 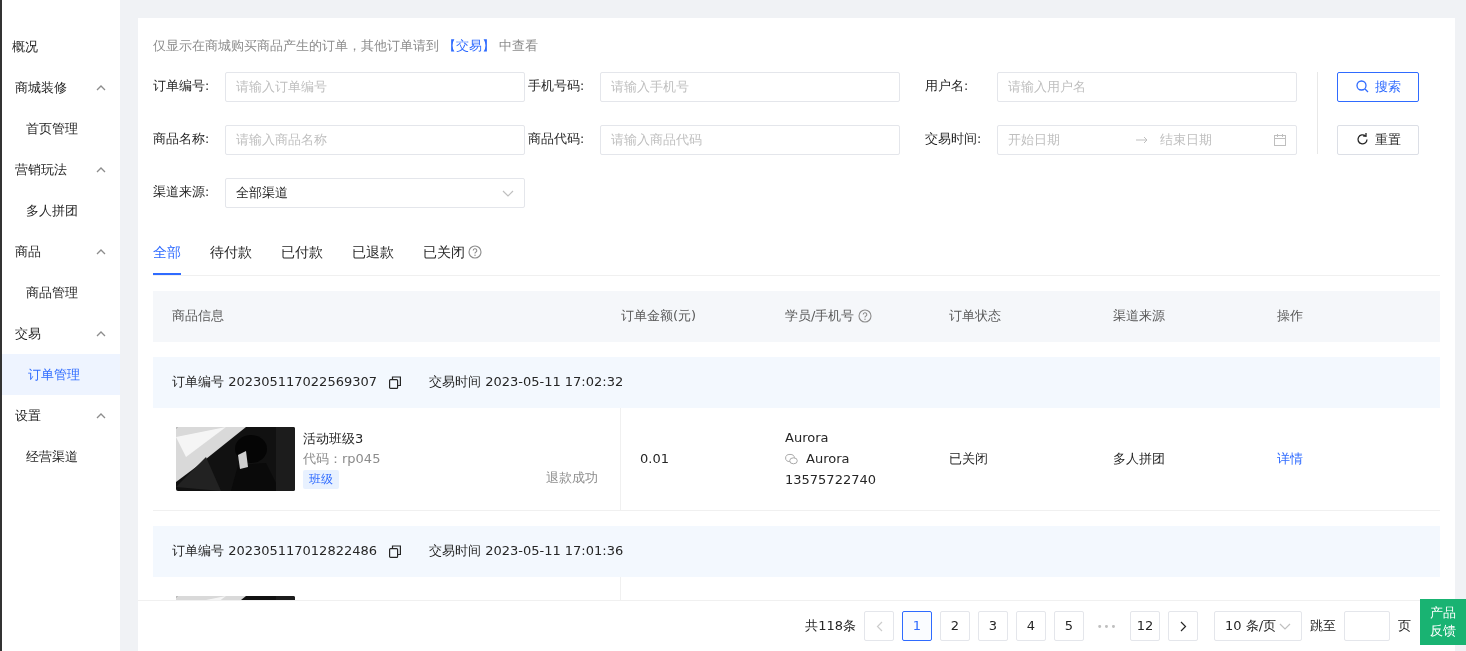 What do you see at coordinates (993, 626) in the screenshot?
I see `page-button: 3` at bounding box center [993, 626].